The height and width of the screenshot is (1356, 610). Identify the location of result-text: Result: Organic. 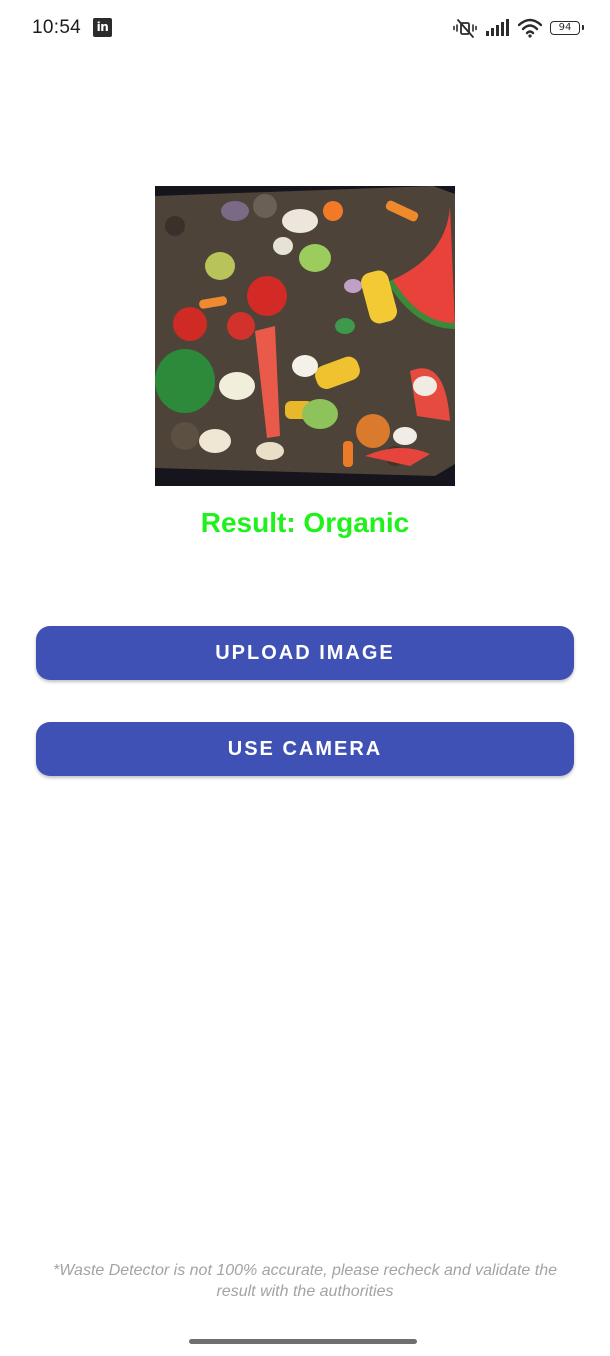
(305, 522).